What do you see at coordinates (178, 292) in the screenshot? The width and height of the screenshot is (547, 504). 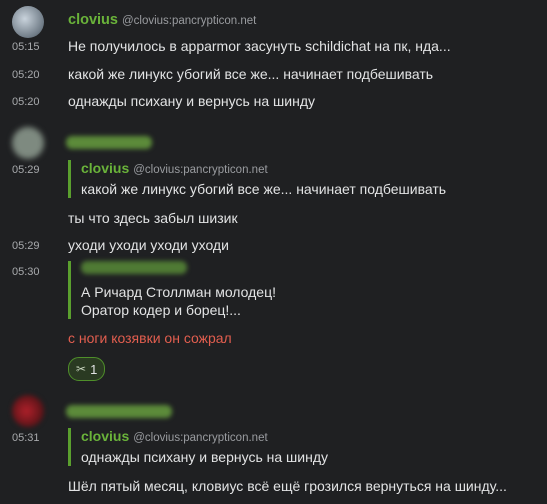 I see `reply-text-line: А Ричард Столлман молодец!` at bounding box center [178, 292].